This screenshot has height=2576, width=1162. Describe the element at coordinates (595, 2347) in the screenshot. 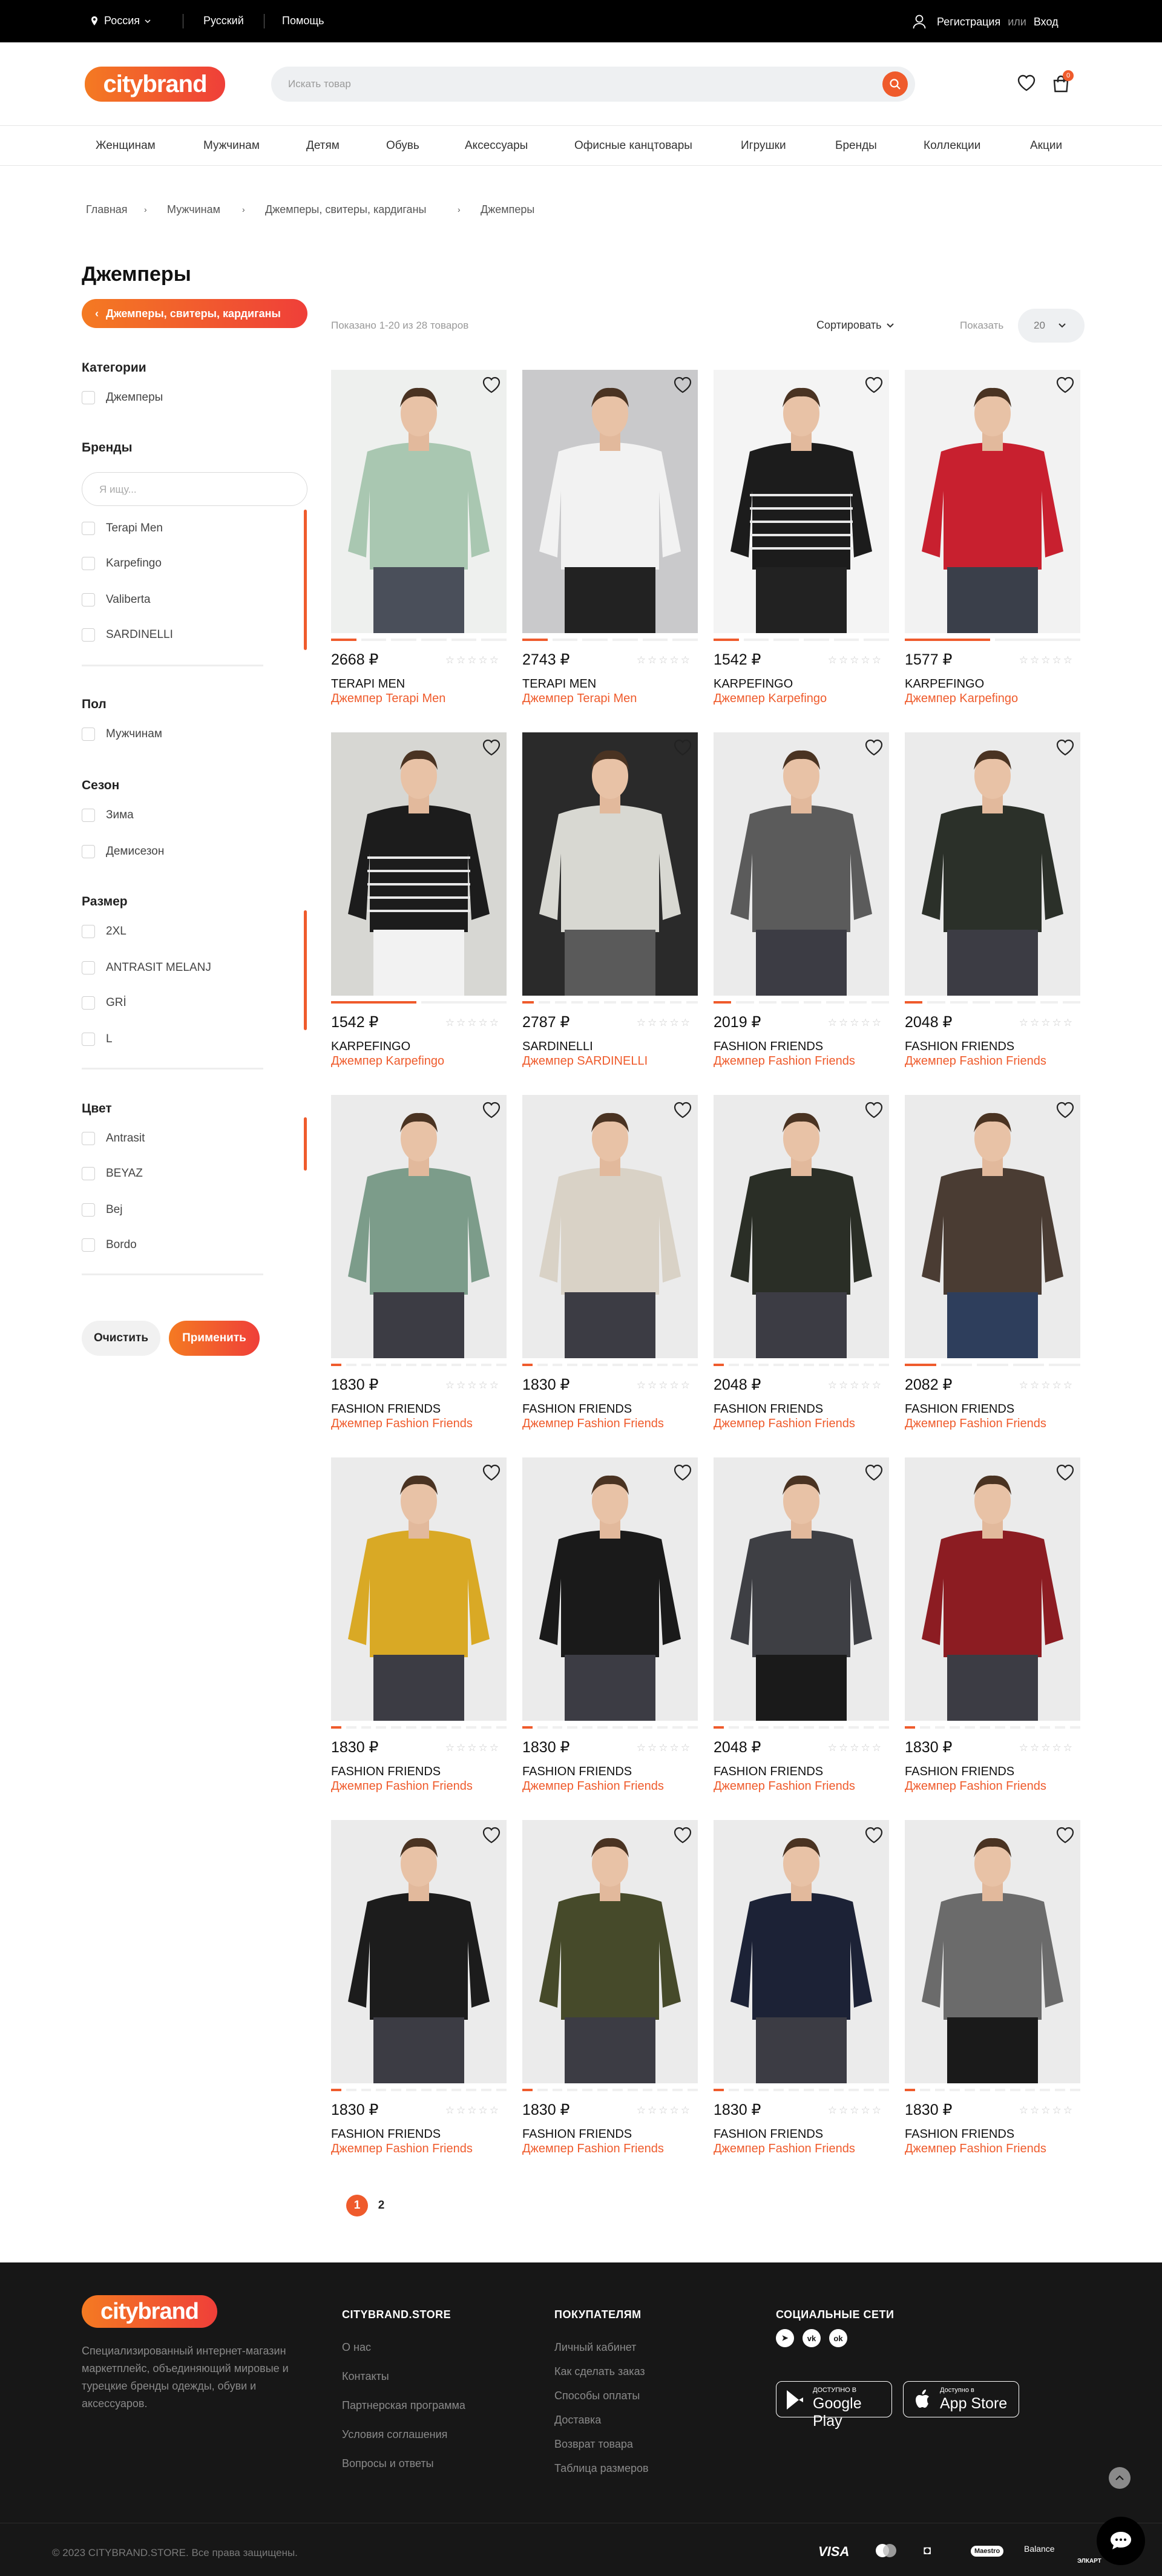

I see `footer-link: Личный кабинет` at that location.